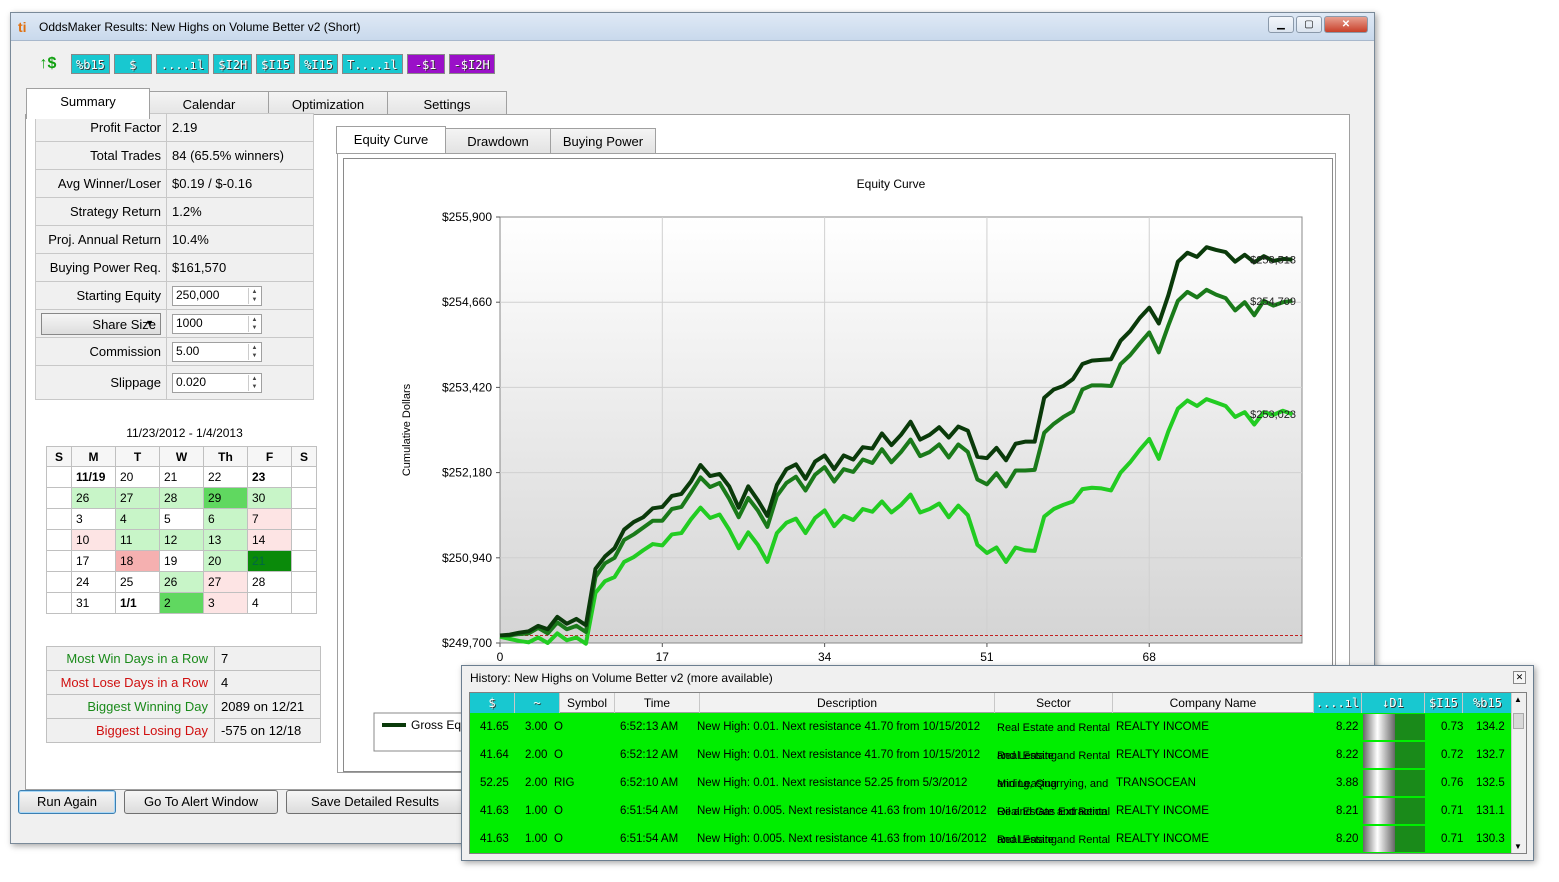 This screenshot has width=1559, height=882. What do you see at coordinates (233, 64) in the screenshot?
I see `toolbar-button-4: $I2H` at bounding box center [233, 64].